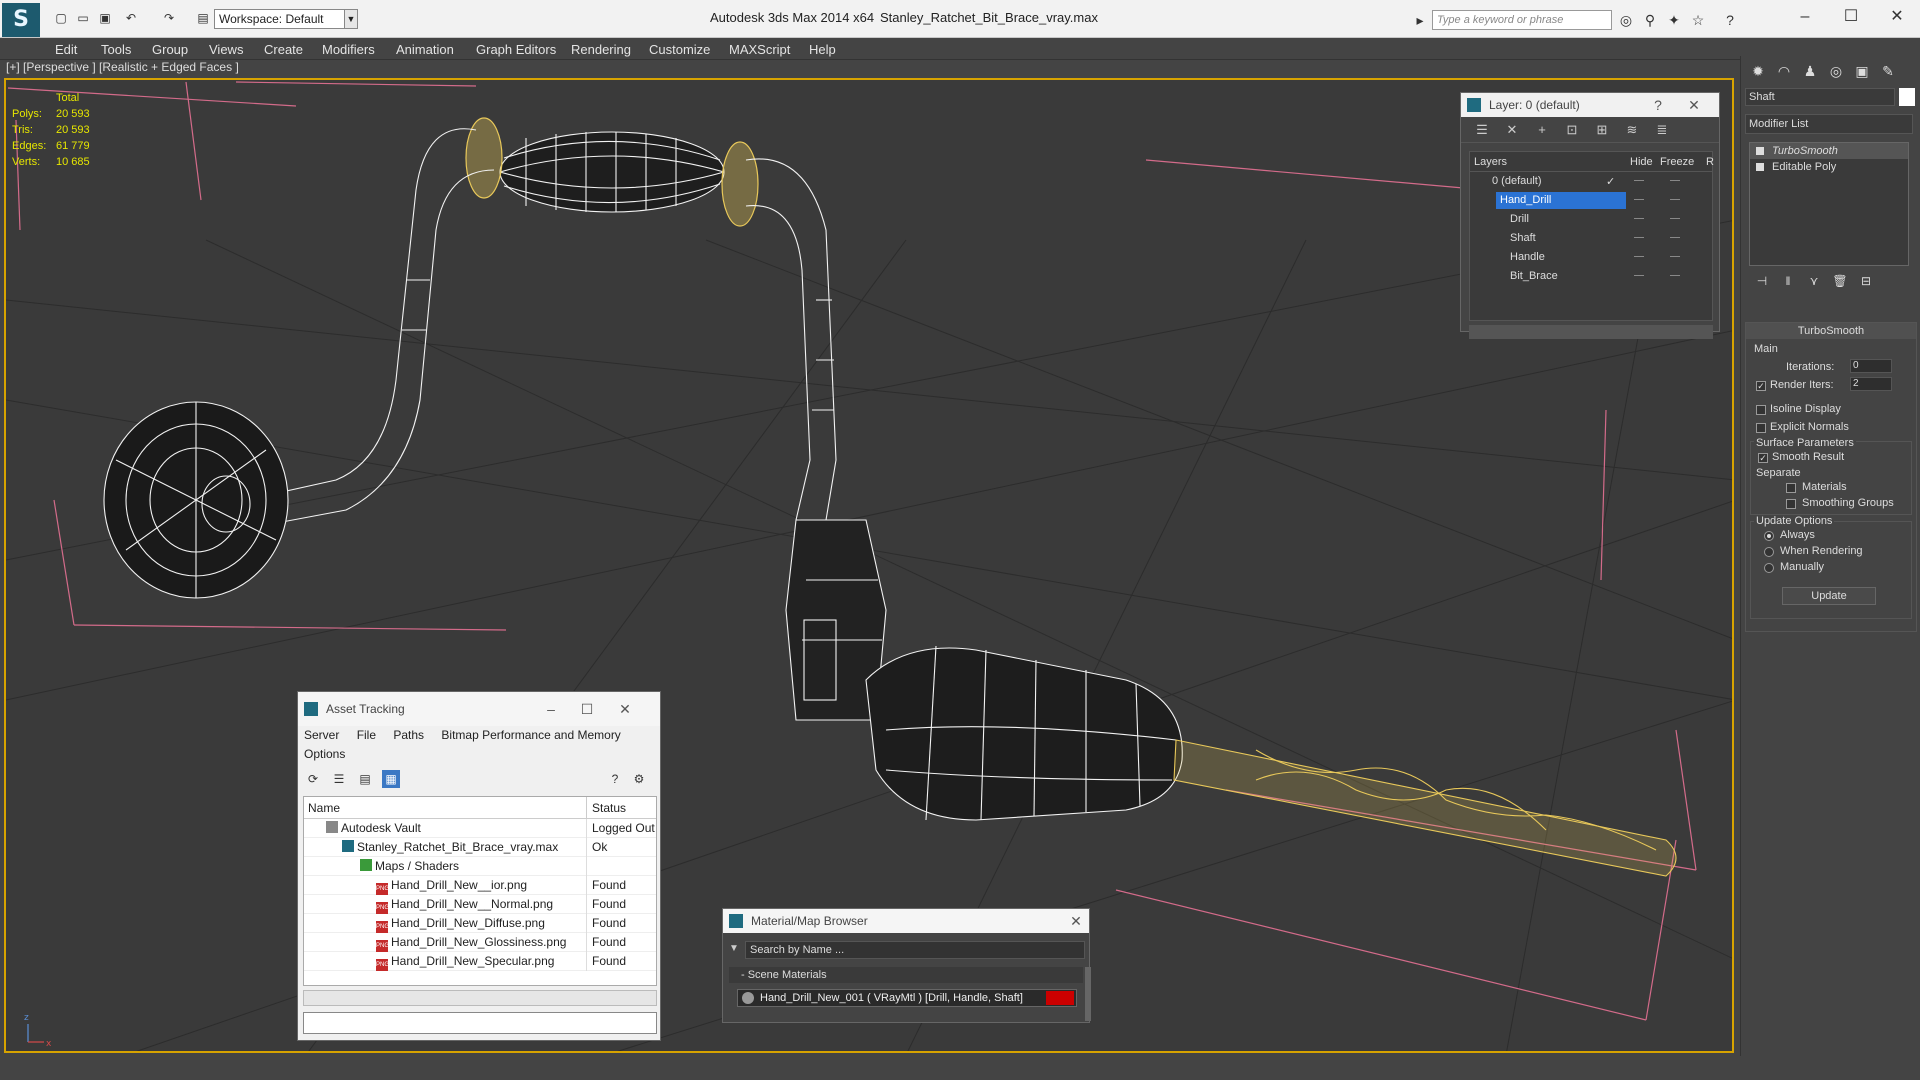 This screenshot has width=1920, height=1080. I want to click on open-file-icon: ▭, so click(83, 18).